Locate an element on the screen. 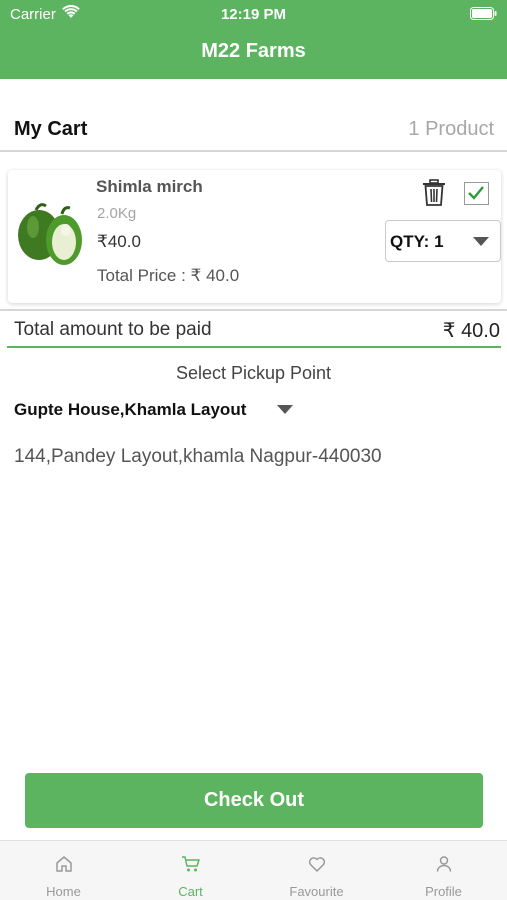 Image resolution: width=507 pixels, height=900 pixels. product-total-price: Total Price : ₹ 40.0 is located at coordinates (168, 275).